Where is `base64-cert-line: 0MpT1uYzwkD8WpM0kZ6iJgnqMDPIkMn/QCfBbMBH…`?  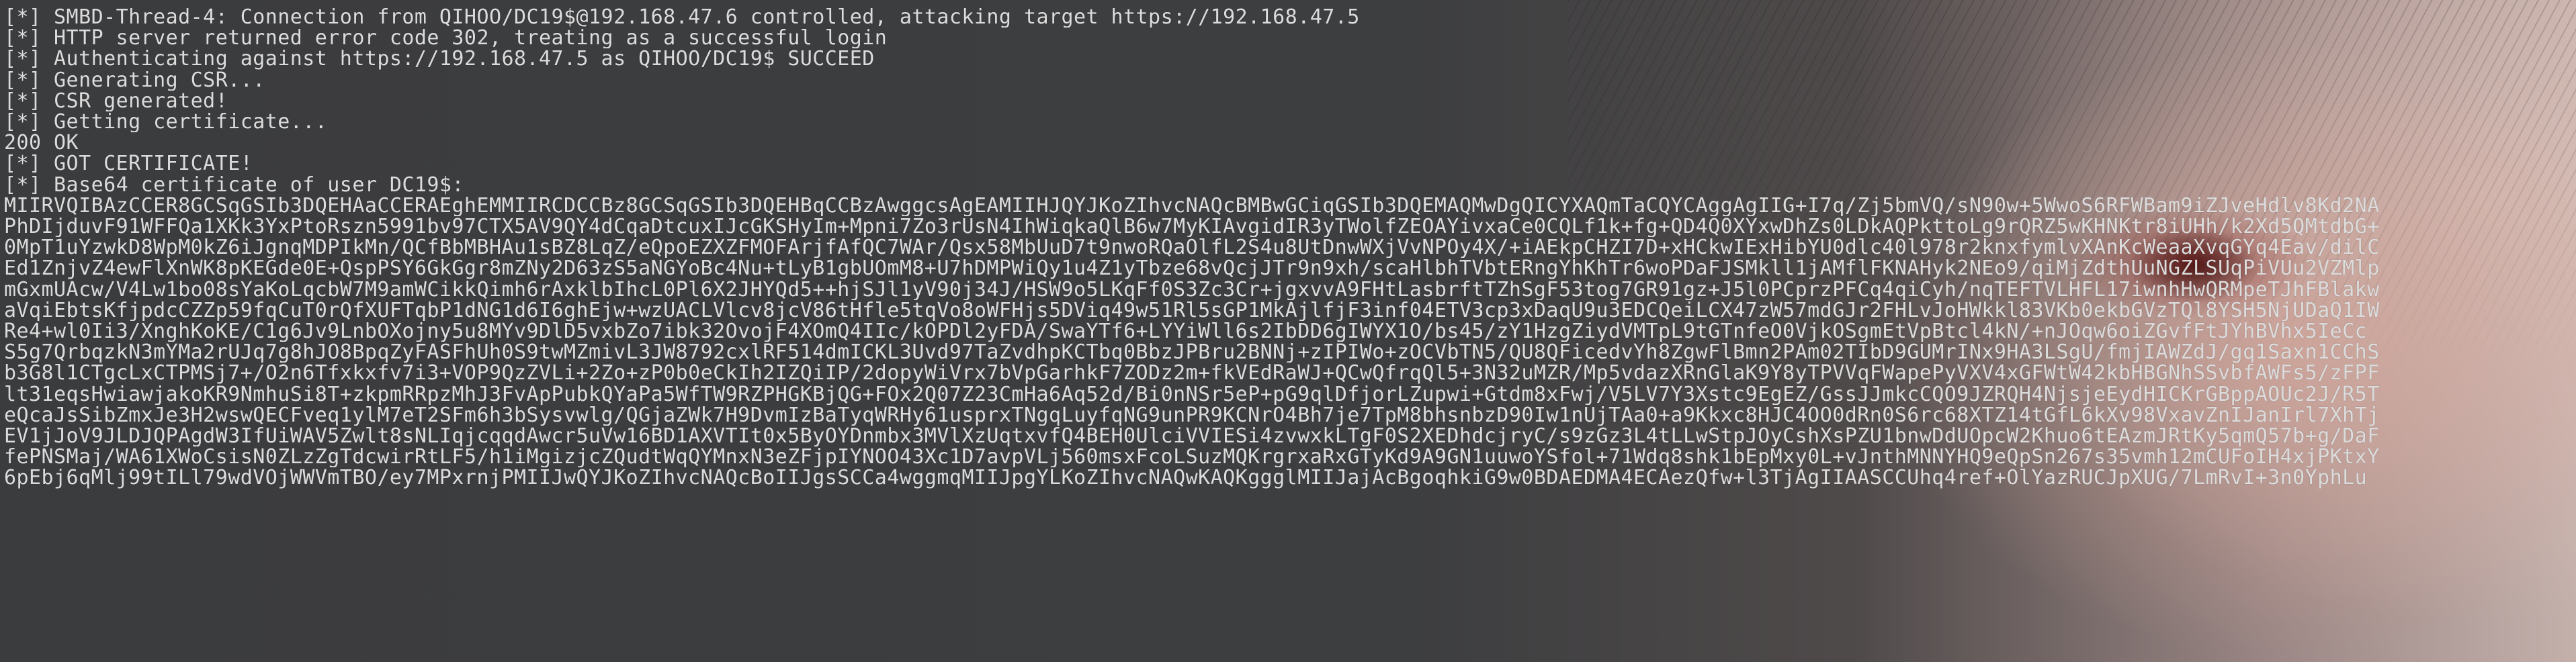
base64-cert-line: 0MpT1uYzwkD8WpM0kZ6iJgnqMDPIkMn/QCfBbMBH… is located at coordinates (1192, 247).